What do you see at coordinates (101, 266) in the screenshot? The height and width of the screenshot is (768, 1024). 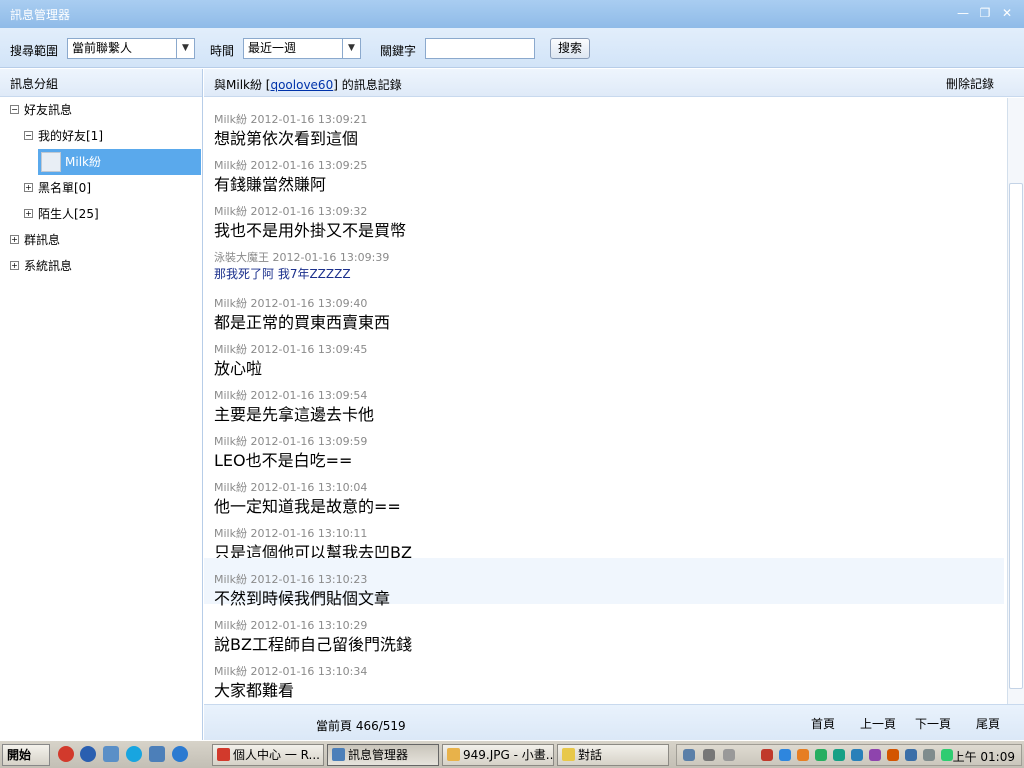 I see `tree-node-system: + 系統訊息` at bounding box center [101, 266].